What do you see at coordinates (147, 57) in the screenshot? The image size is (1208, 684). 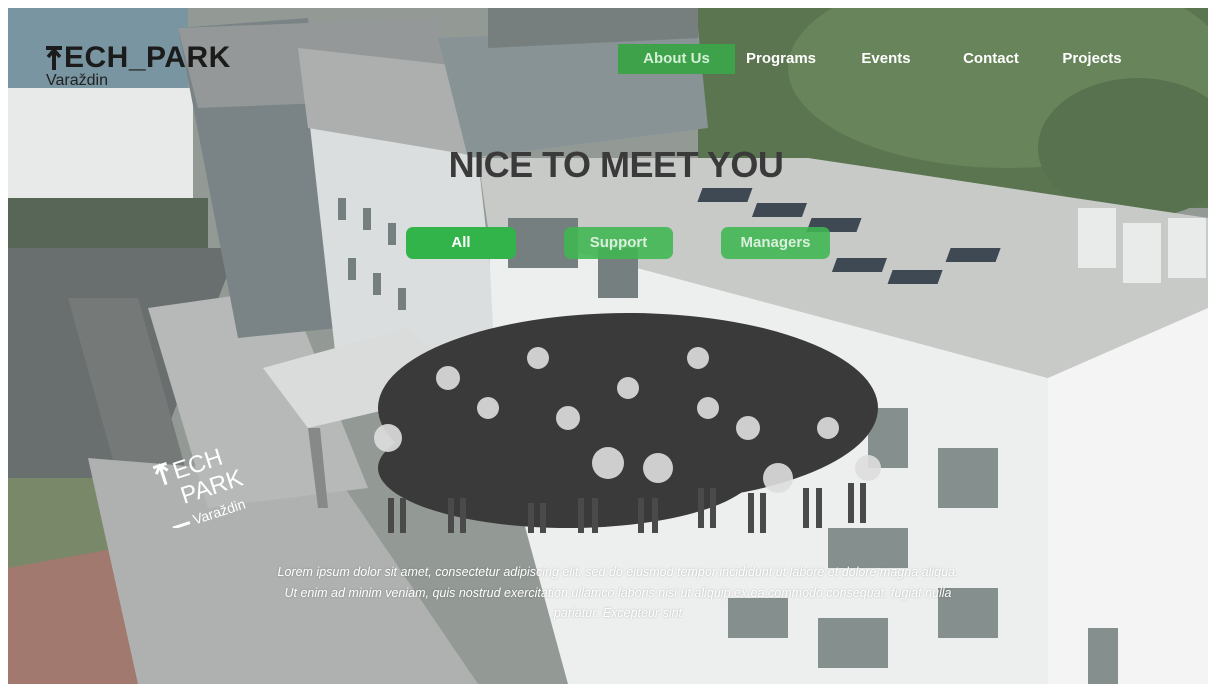 I see `brand-title-text: ECH_PARK` at bounding box center [147, 57].